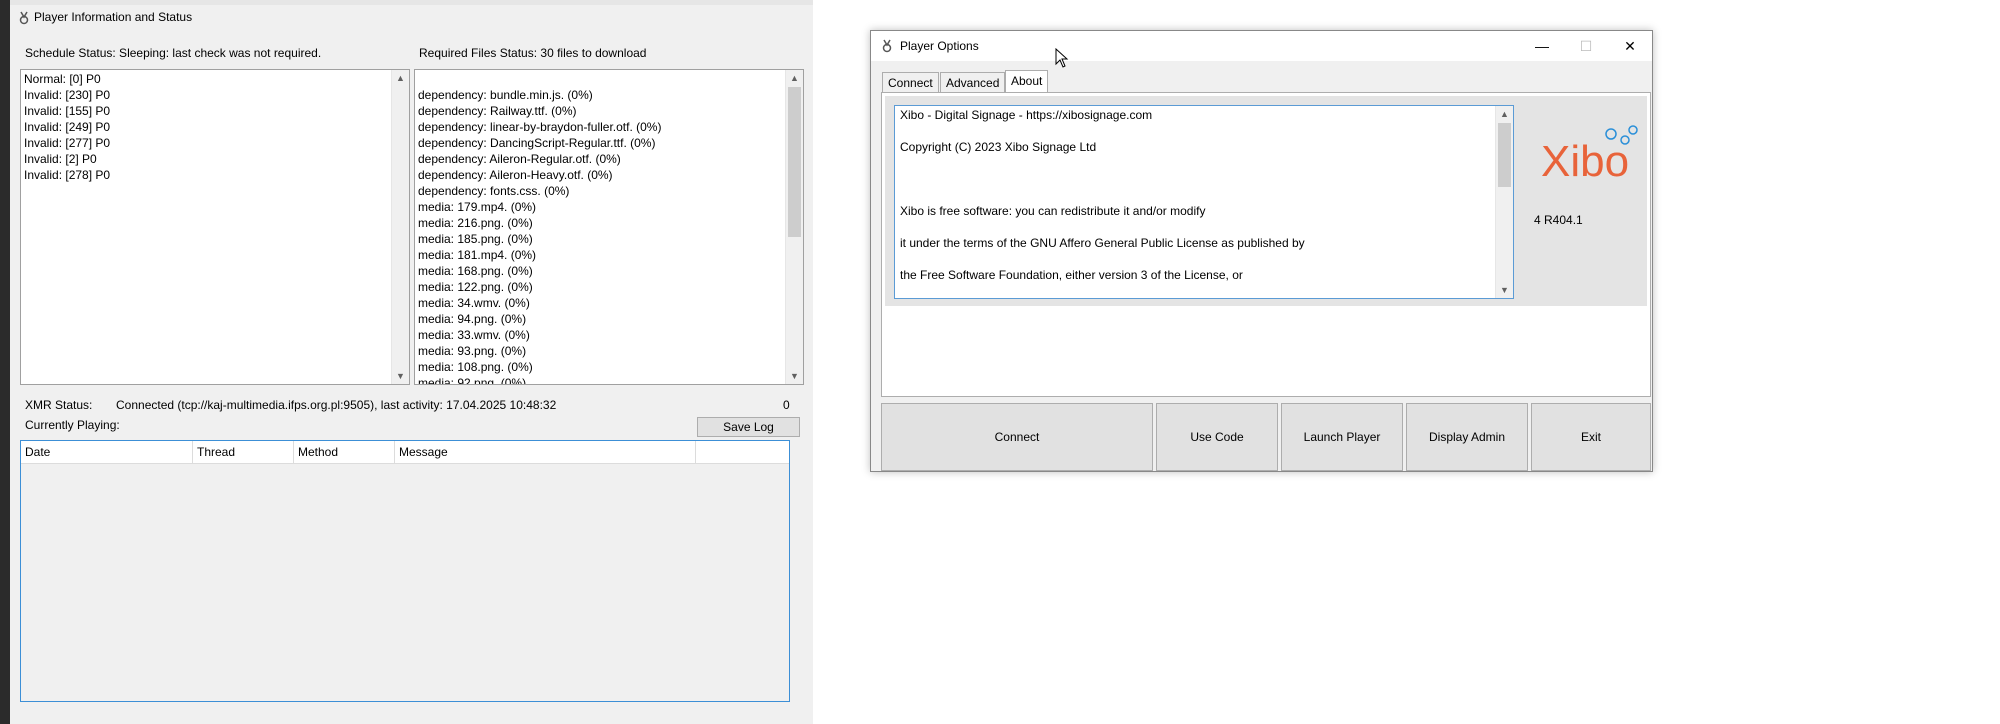 Image resolution: width=2000 pixels, height=724 pixels. What do you see at coordinates (405, 571) in the screenshot?
I see `log-grid: Date Thread Method Message` at bounding box center [405, 571].